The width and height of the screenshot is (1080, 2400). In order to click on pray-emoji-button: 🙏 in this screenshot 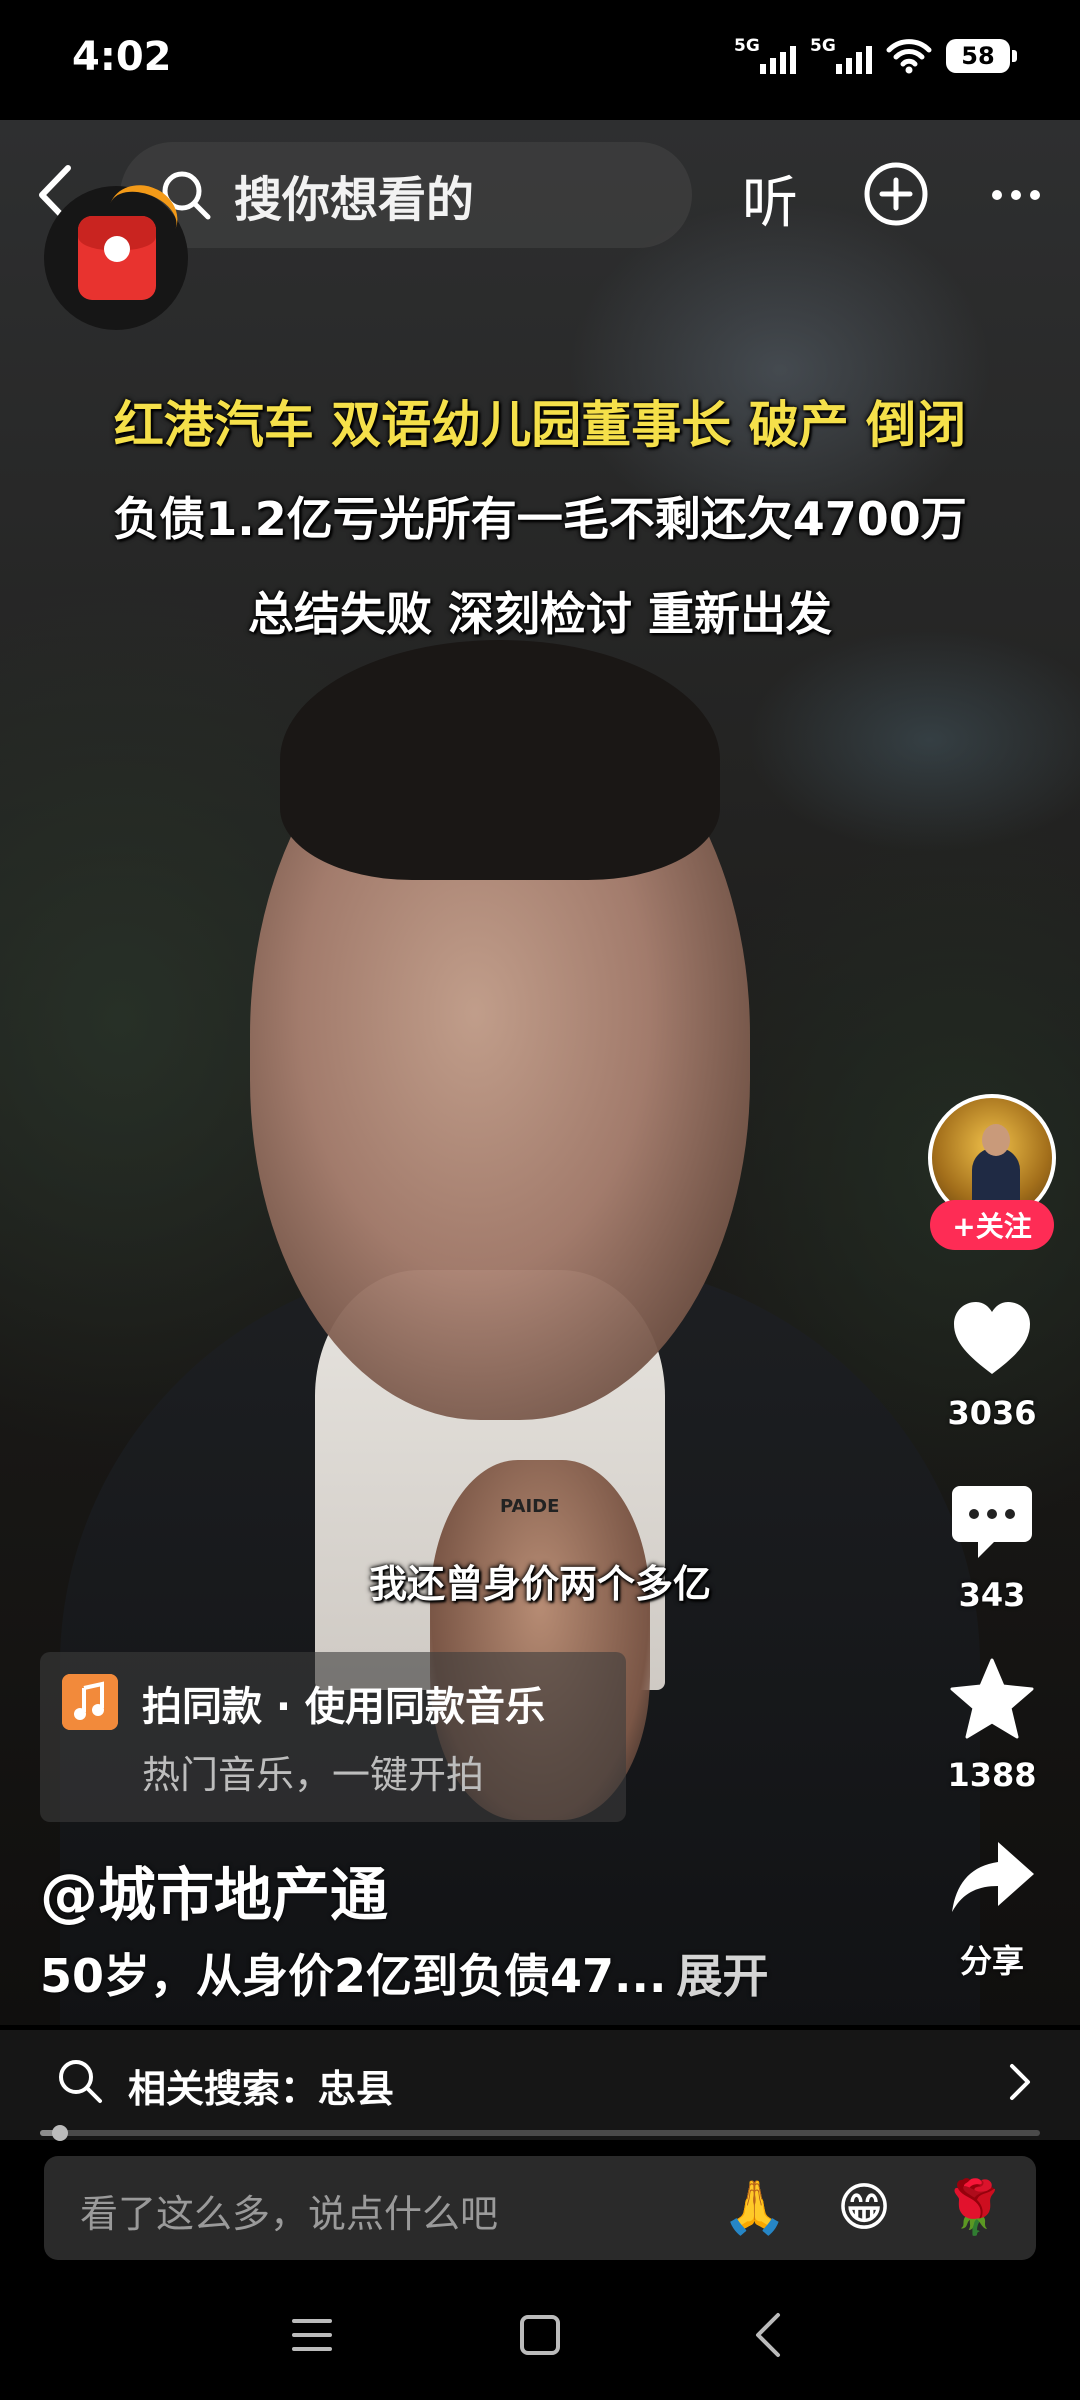, I will do `click(754, 2208)`.